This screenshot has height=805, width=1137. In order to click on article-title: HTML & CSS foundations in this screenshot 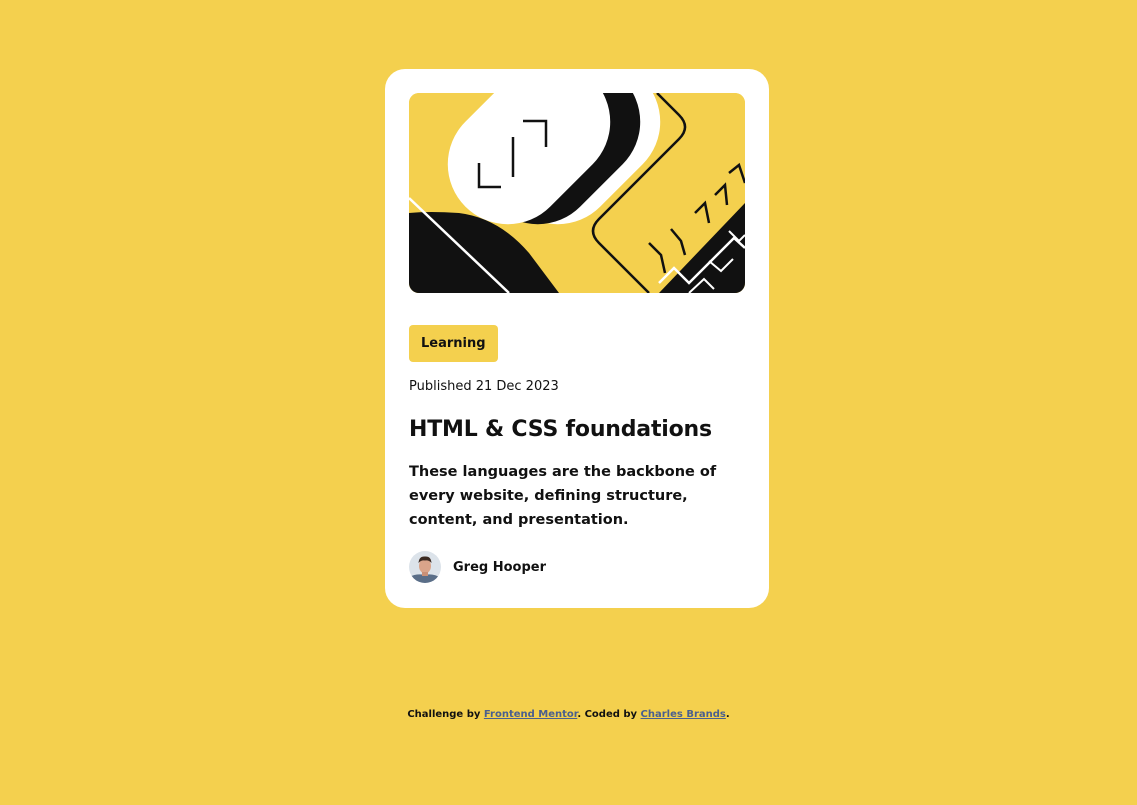, I will do `click(577, 430)`.